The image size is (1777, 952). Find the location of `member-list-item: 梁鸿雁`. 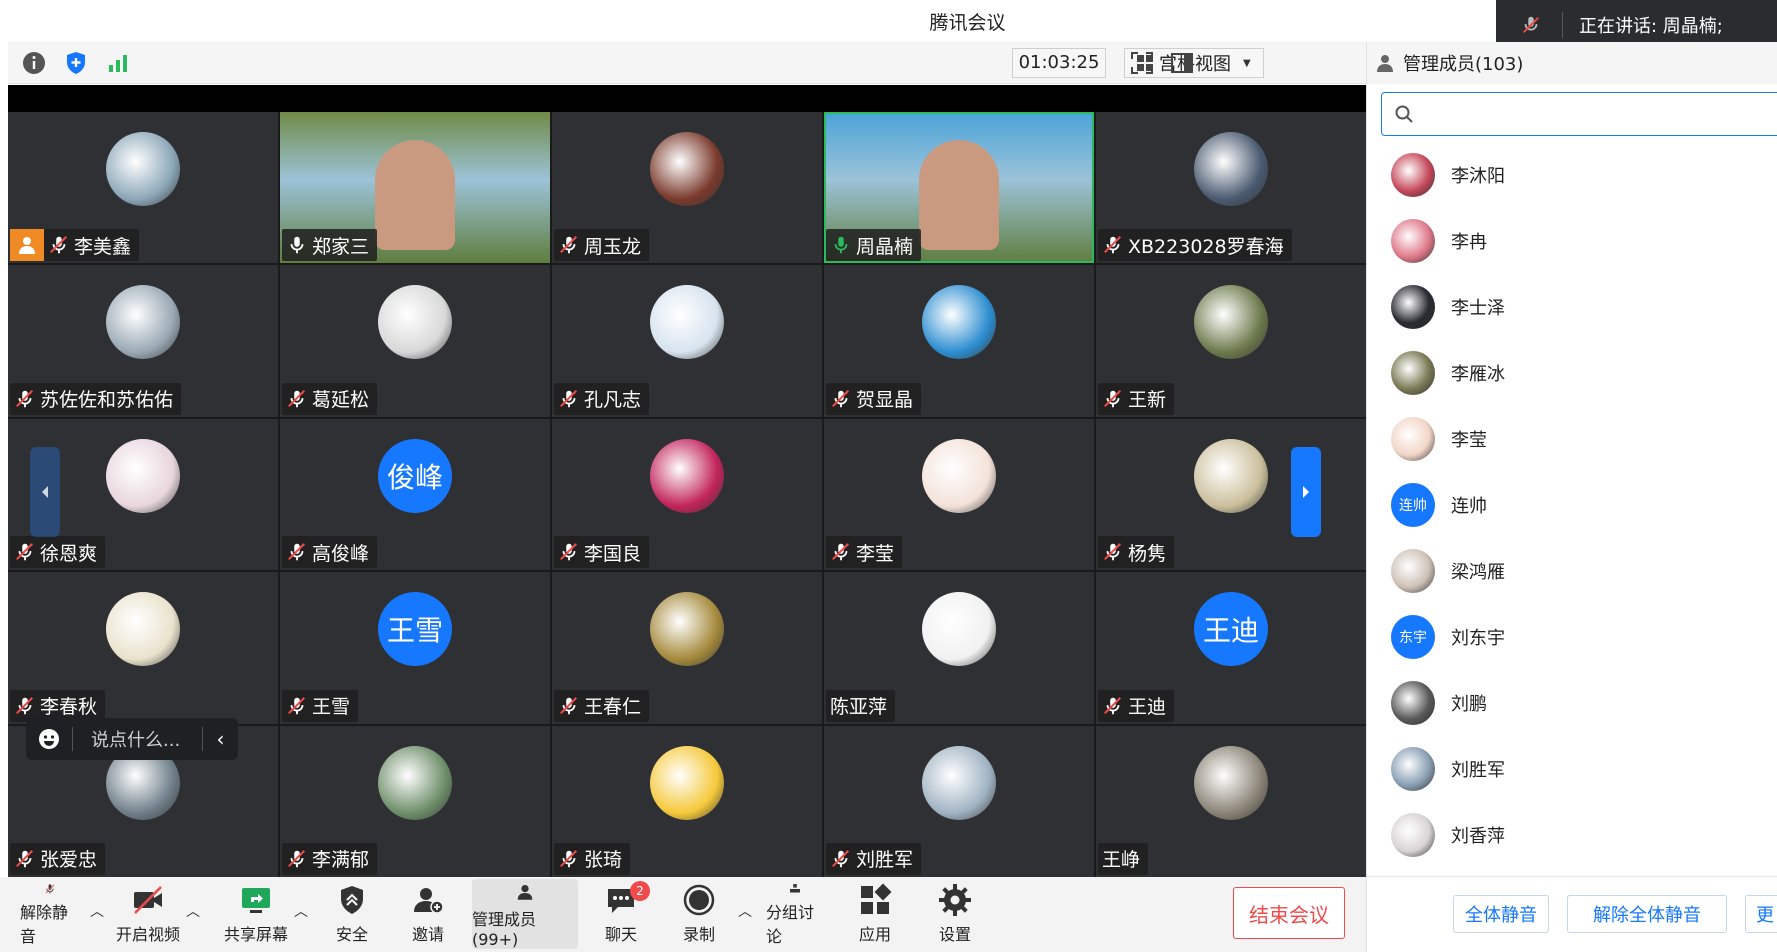

member-list-item: 梁鸿雁 is located at coordinates (1572, 571).